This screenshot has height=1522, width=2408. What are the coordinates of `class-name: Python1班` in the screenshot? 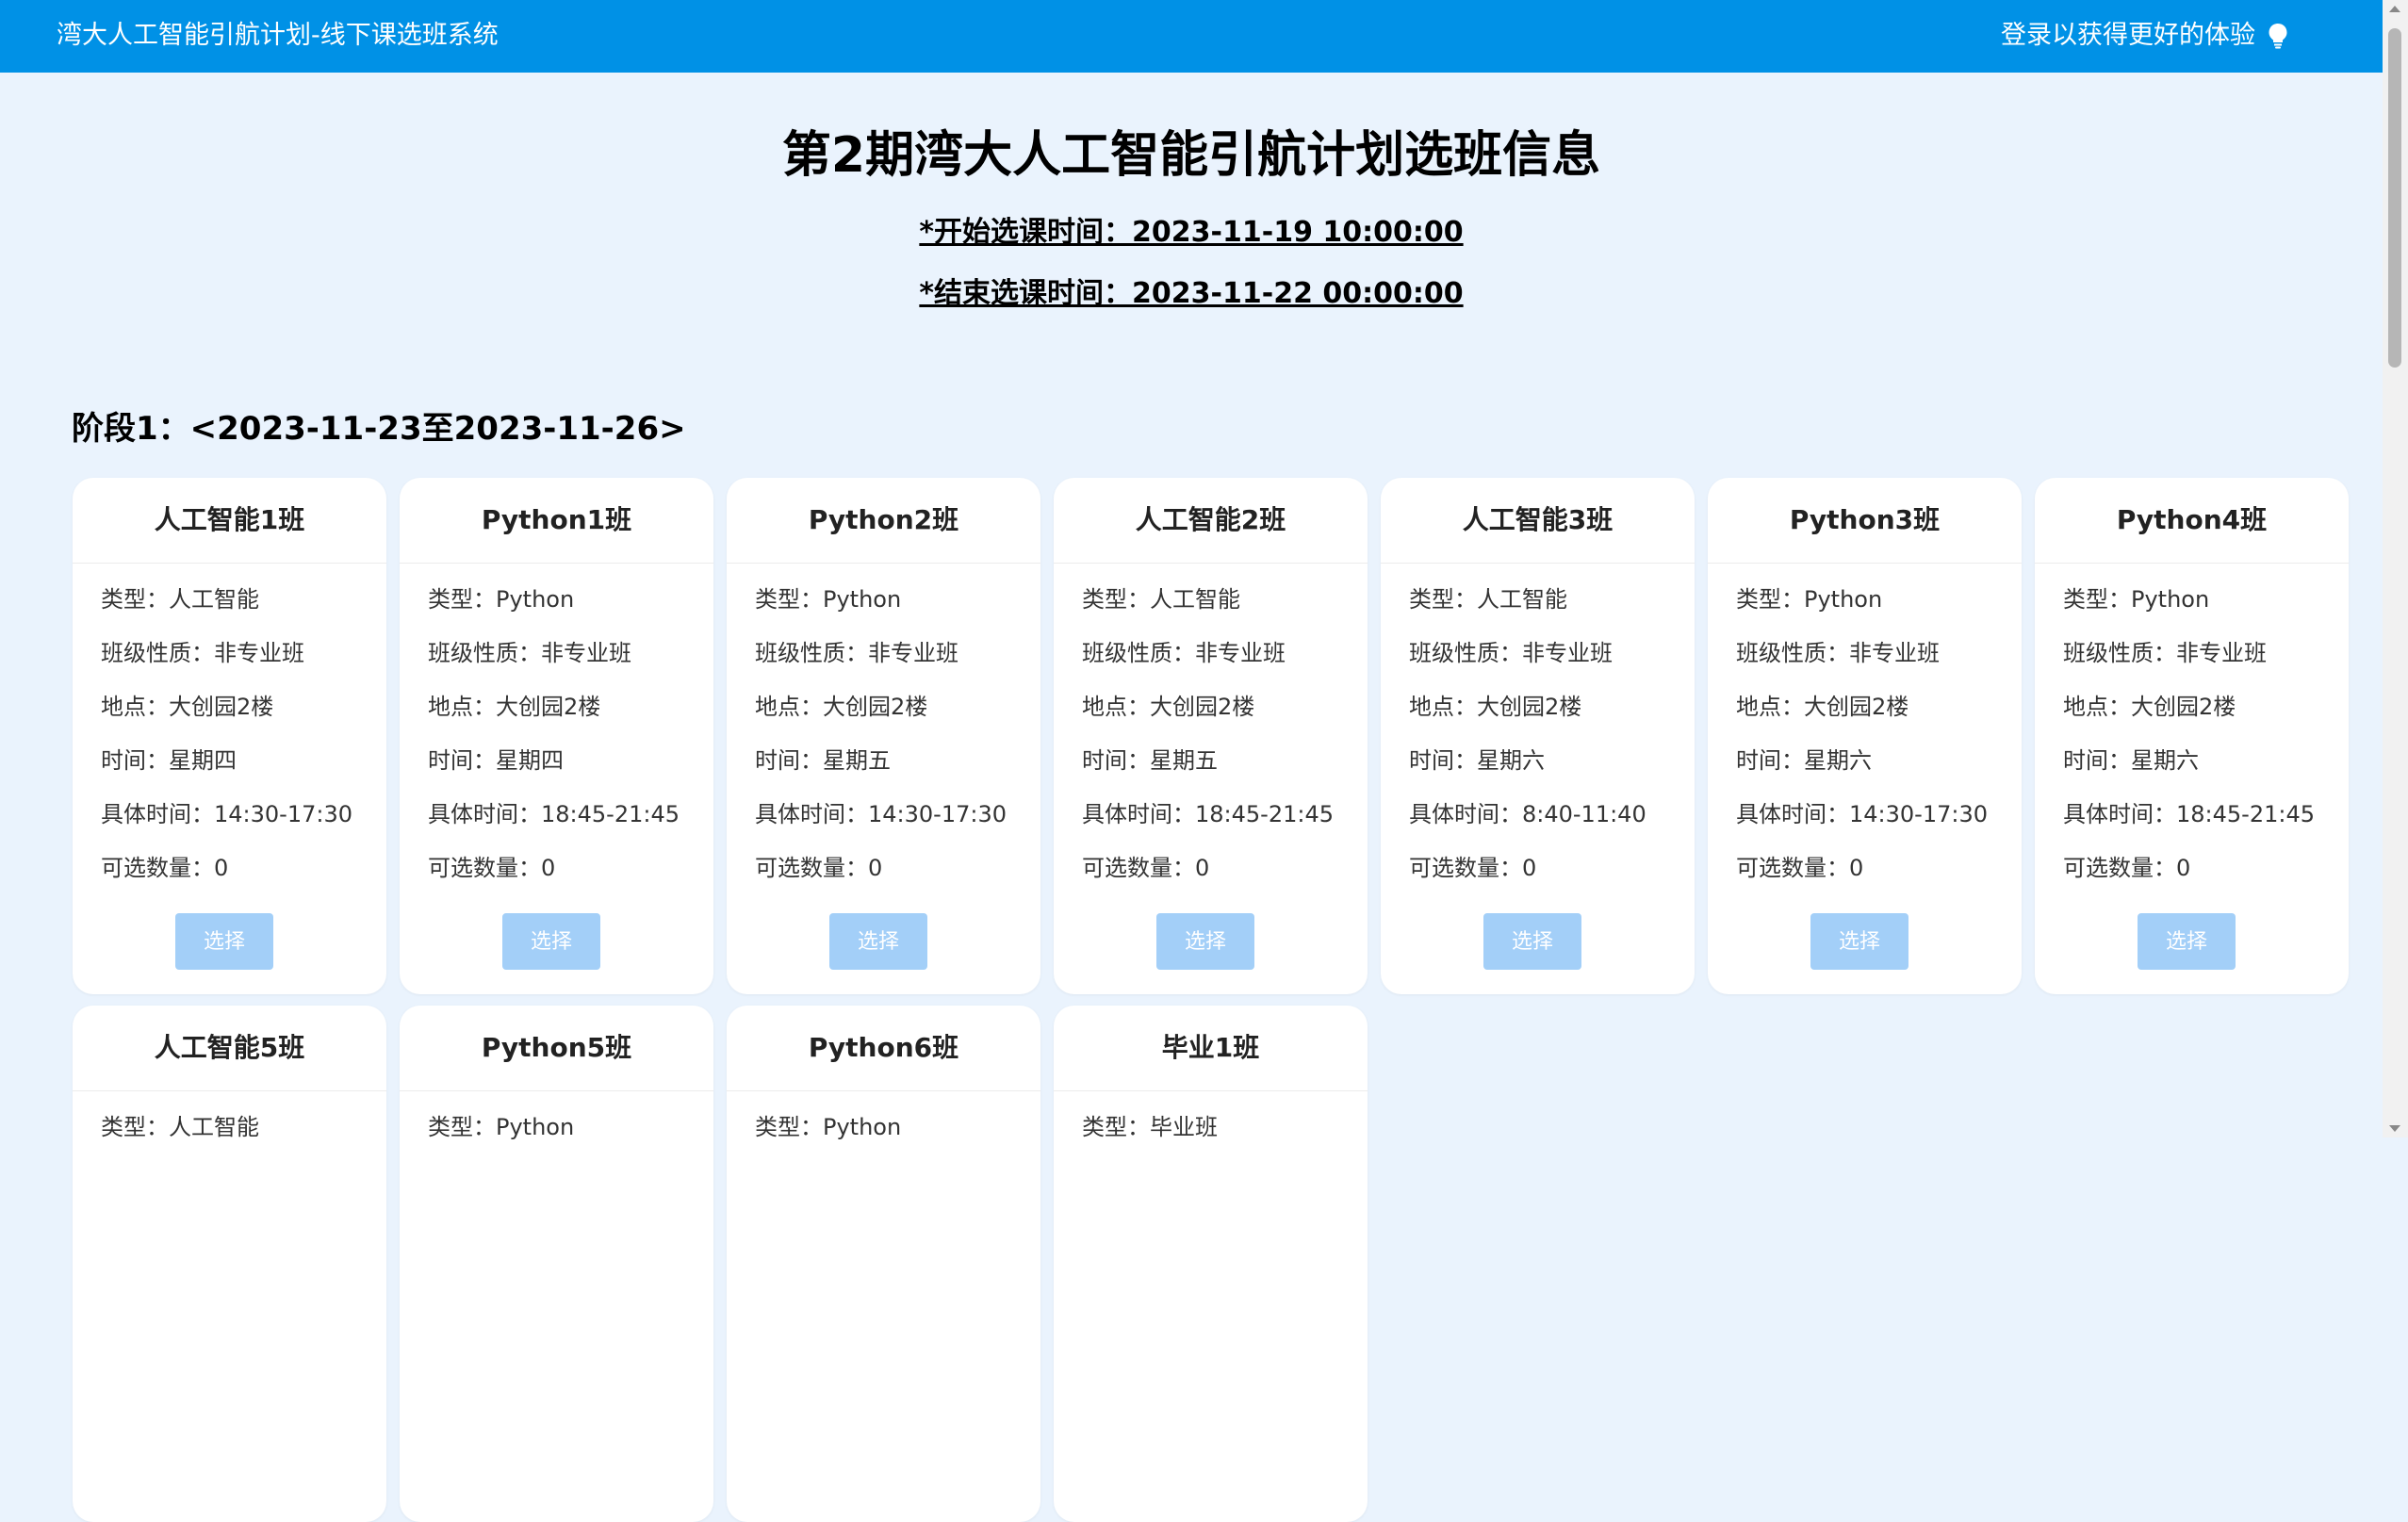 It's located at (557, 521).